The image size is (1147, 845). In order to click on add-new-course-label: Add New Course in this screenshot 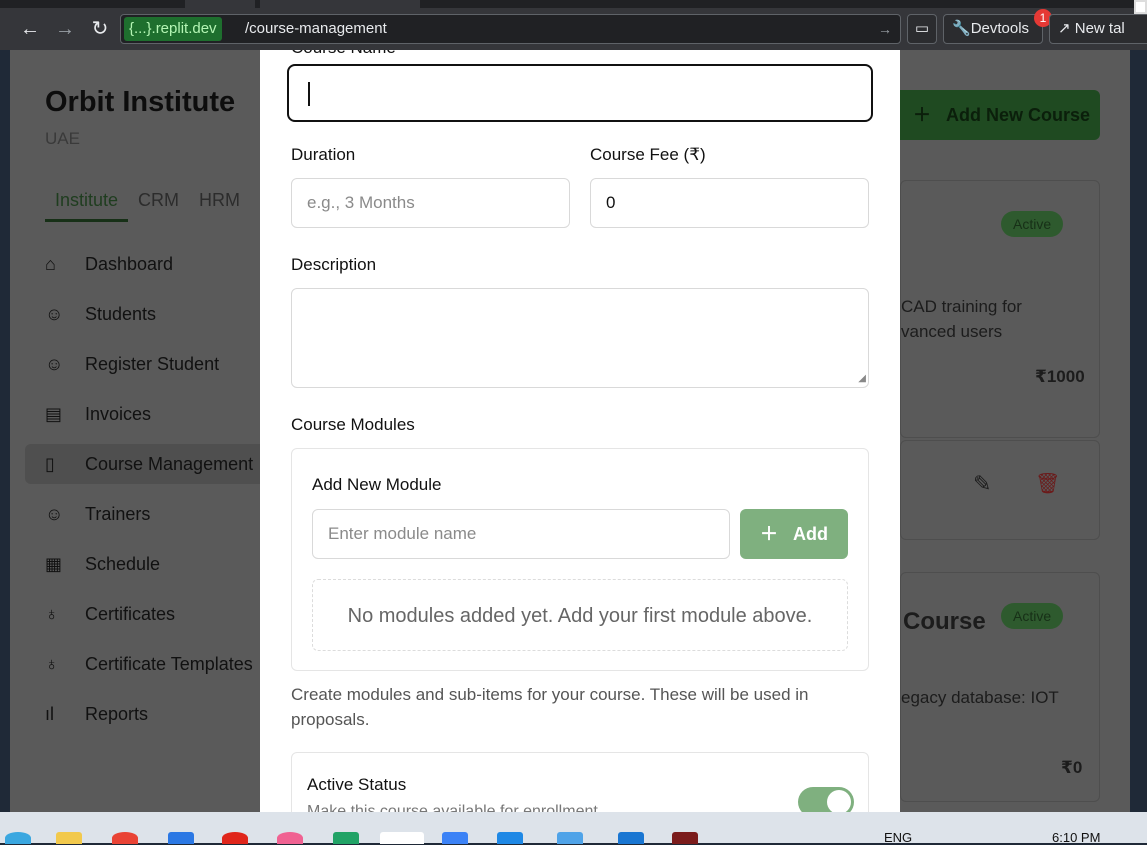, I will do `click(1018, 115)`.